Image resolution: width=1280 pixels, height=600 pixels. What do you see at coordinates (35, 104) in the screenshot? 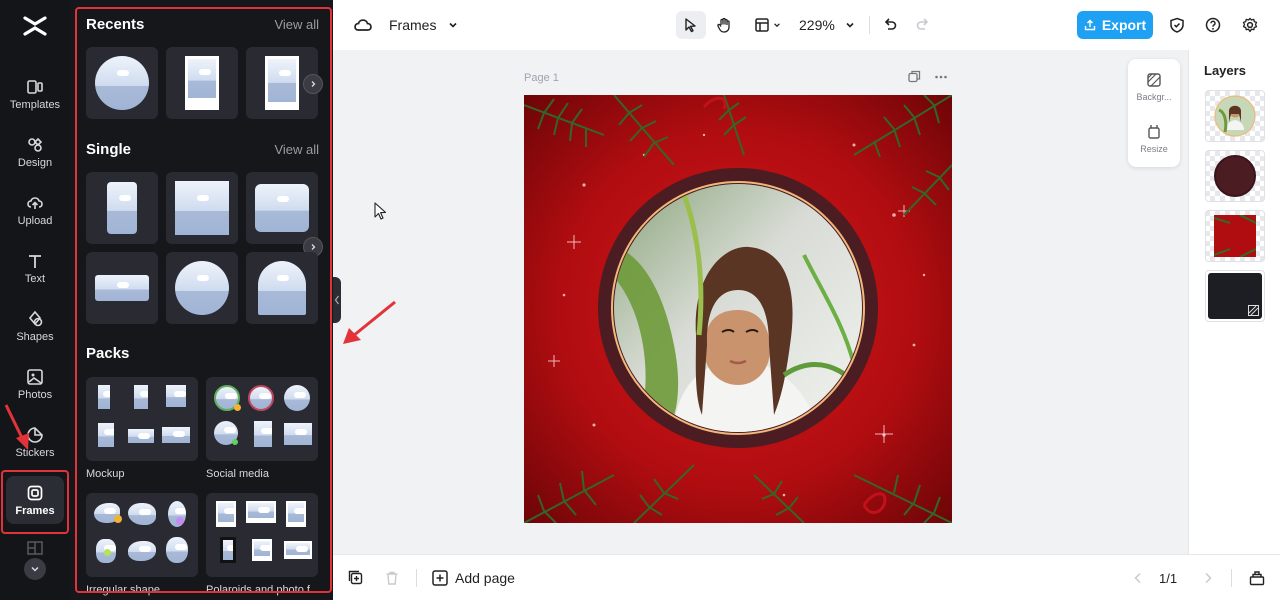
I see `rail-label-templates: Templates` at bounding box center [35, 104].